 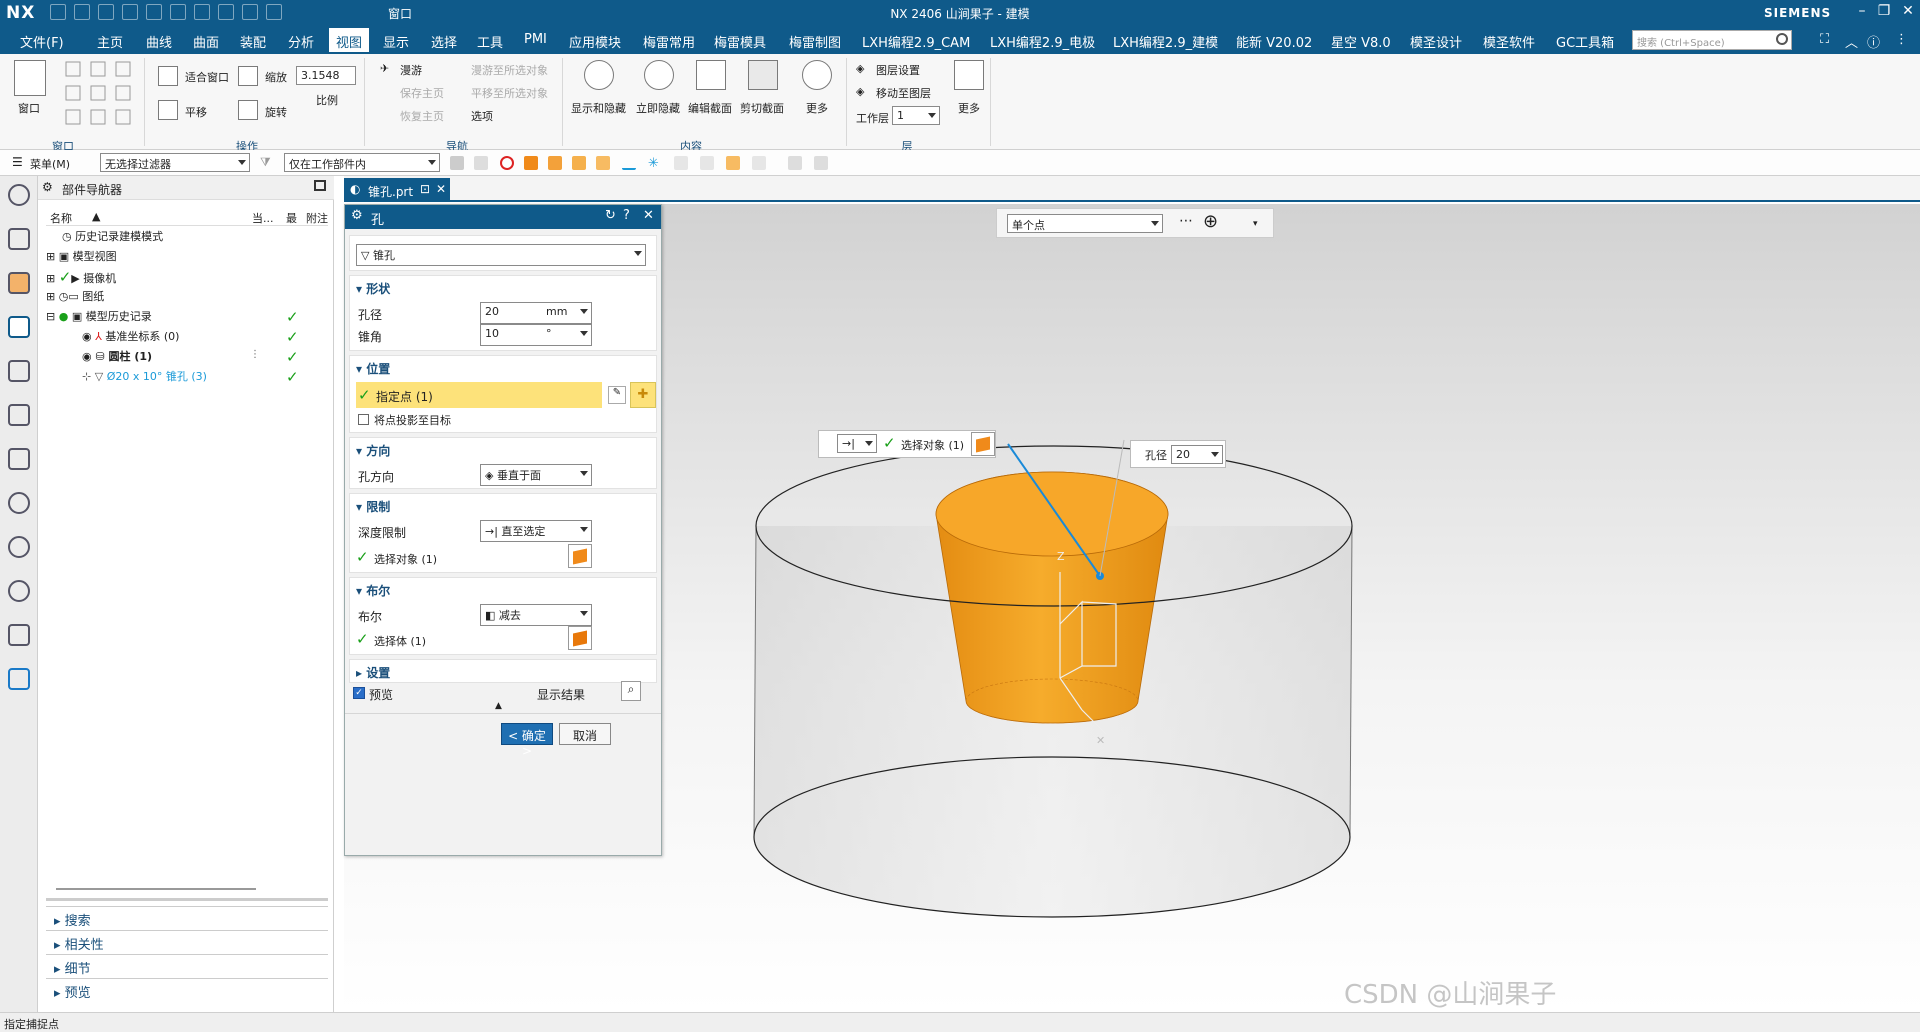 What do you see at coordinates (154, 12) in the screenshot?
I see `copy-icon` at bounding box center [154, 12].